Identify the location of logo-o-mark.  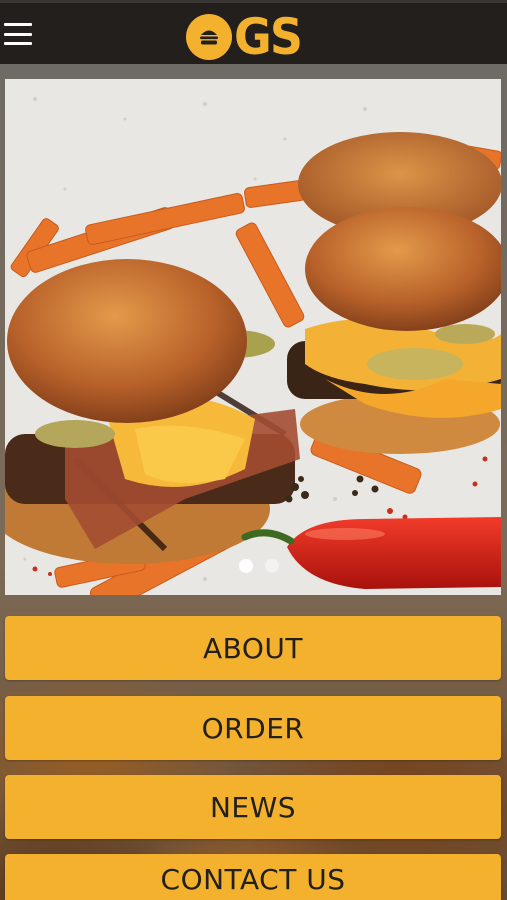
(209, 37).